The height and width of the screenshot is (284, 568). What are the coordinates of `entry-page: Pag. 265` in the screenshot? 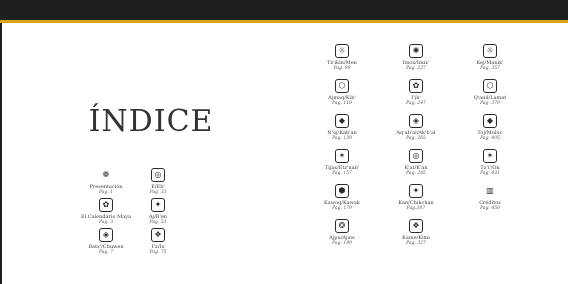 It's located at (416, 138).